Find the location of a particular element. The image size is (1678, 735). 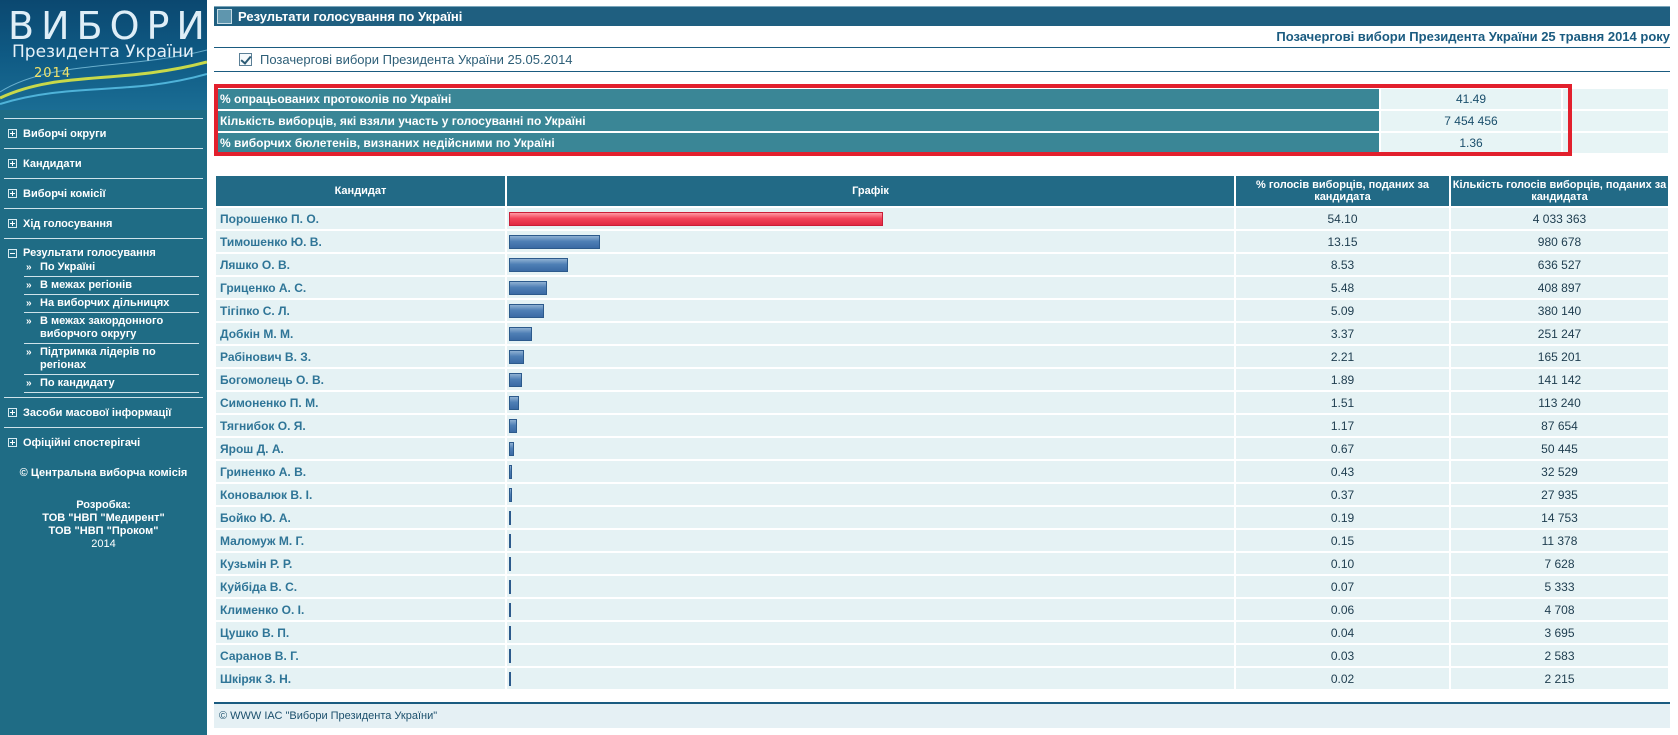

candidate-name-link: Бойко Ю. А. is located at coordinates (360, 517).